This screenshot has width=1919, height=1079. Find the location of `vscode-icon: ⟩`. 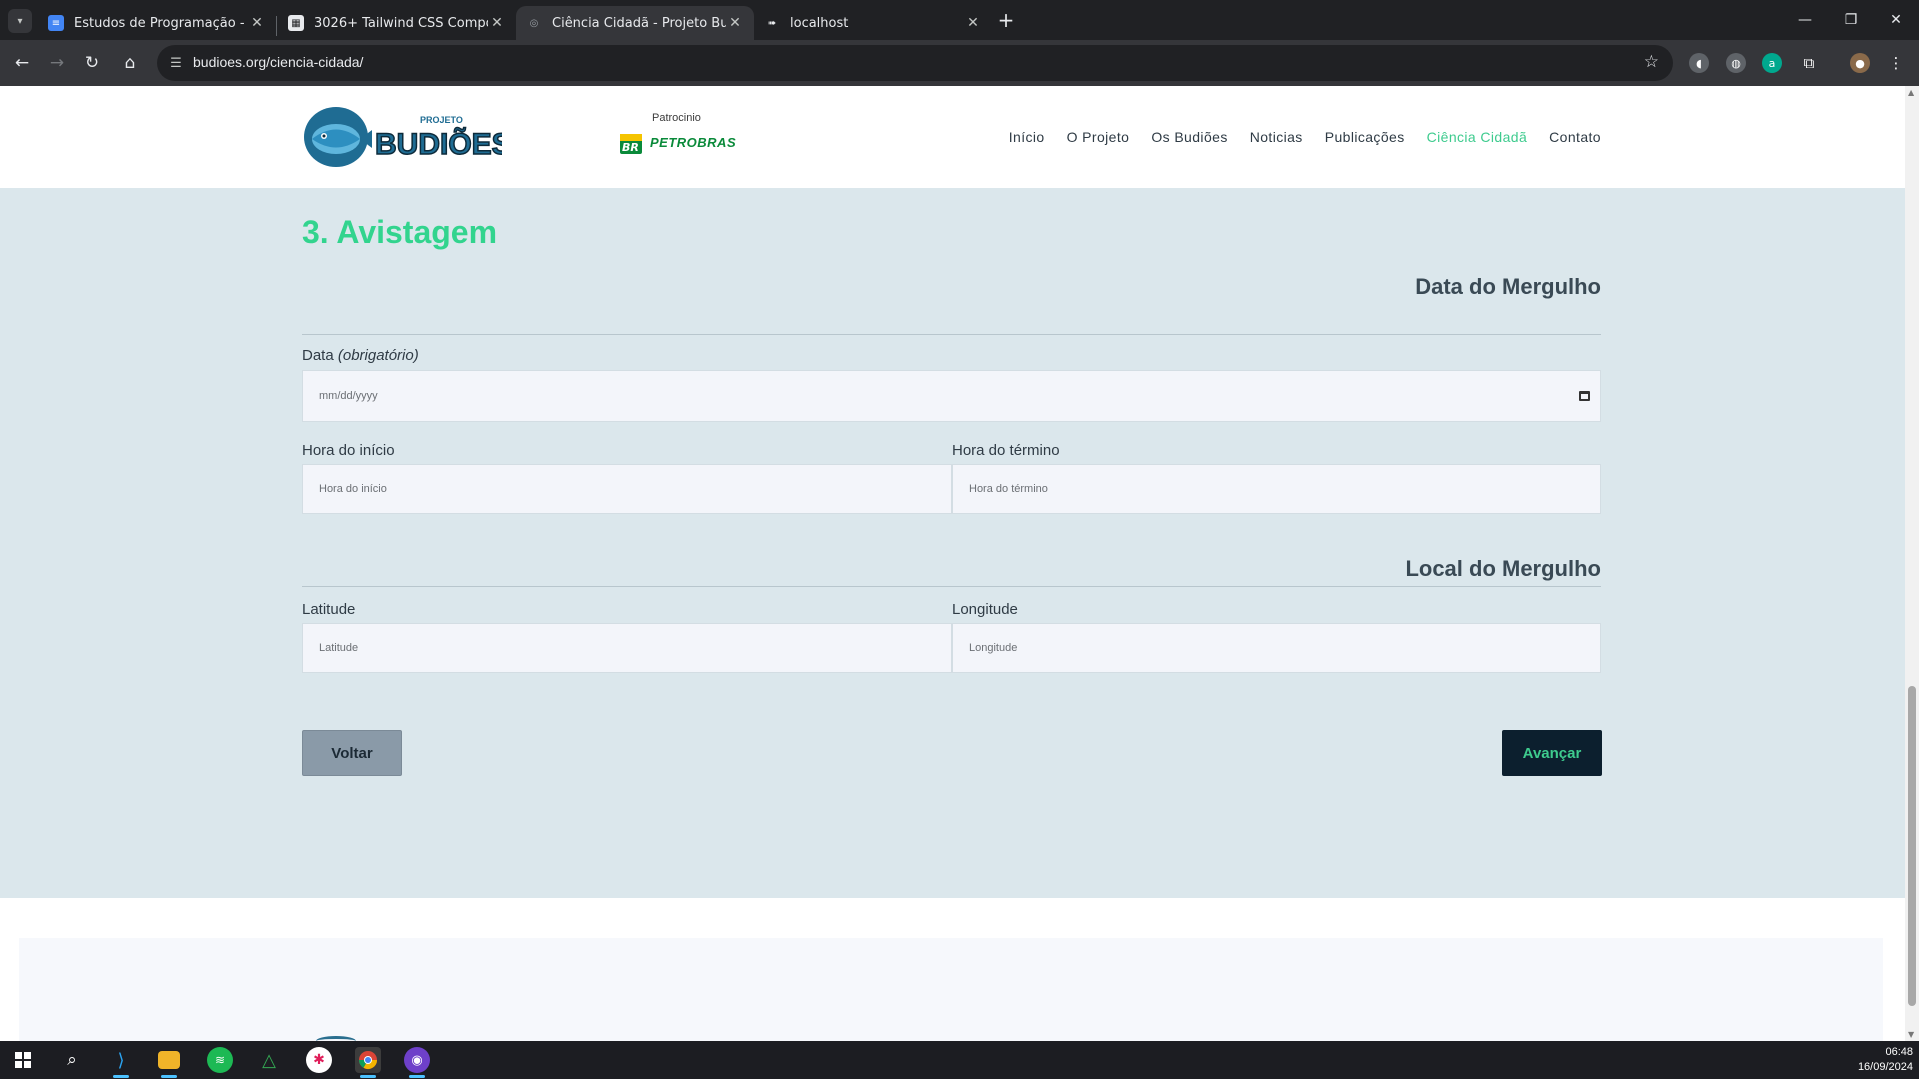

vscode-icon: ⟩ is located at coordinates (121, 1060).